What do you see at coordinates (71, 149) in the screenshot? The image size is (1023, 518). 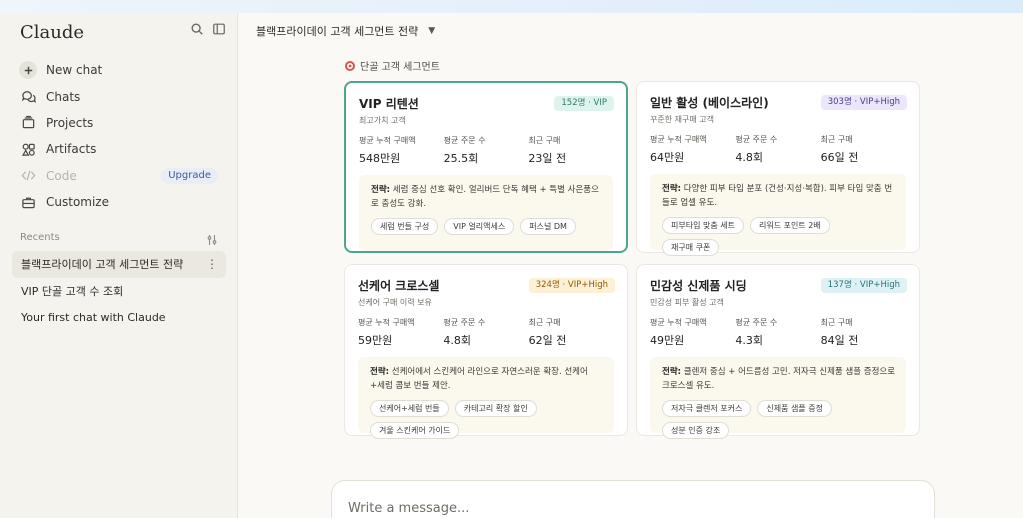 I see `nav-label: Artifacts` at bounding box center [71, 149].